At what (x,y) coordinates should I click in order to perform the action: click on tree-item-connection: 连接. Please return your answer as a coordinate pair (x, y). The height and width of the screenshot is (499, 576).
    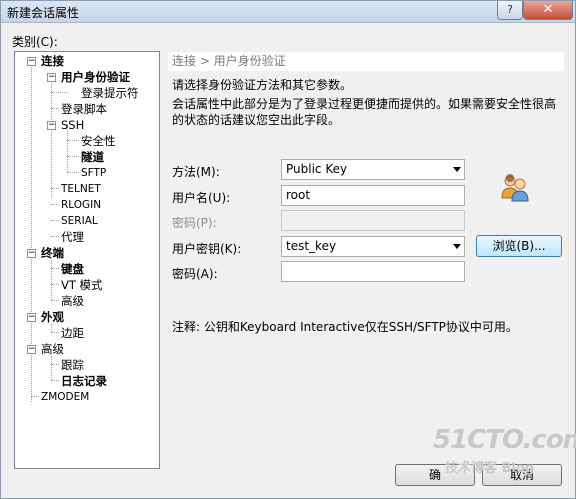
    Looking at the image, I should click on (52, 61).